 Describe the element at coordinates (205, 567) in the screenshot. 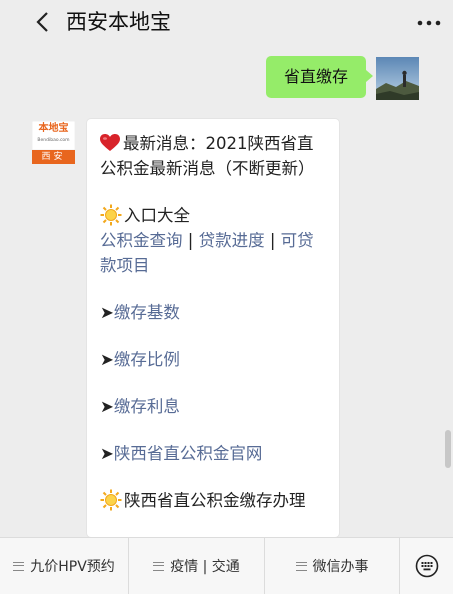

I see `menu-label: 疫情 | 交通` at that location.